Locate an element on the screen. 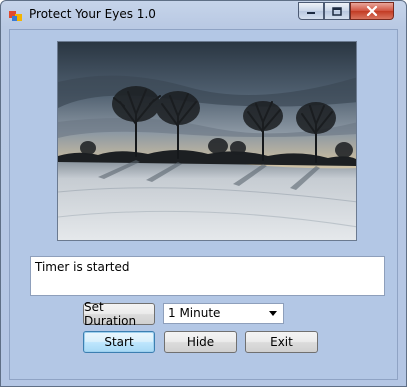 This screenshot has width=407, height=387. title-bar: Protect Your Eyes 1.0 is located at coordinates (203, 15).